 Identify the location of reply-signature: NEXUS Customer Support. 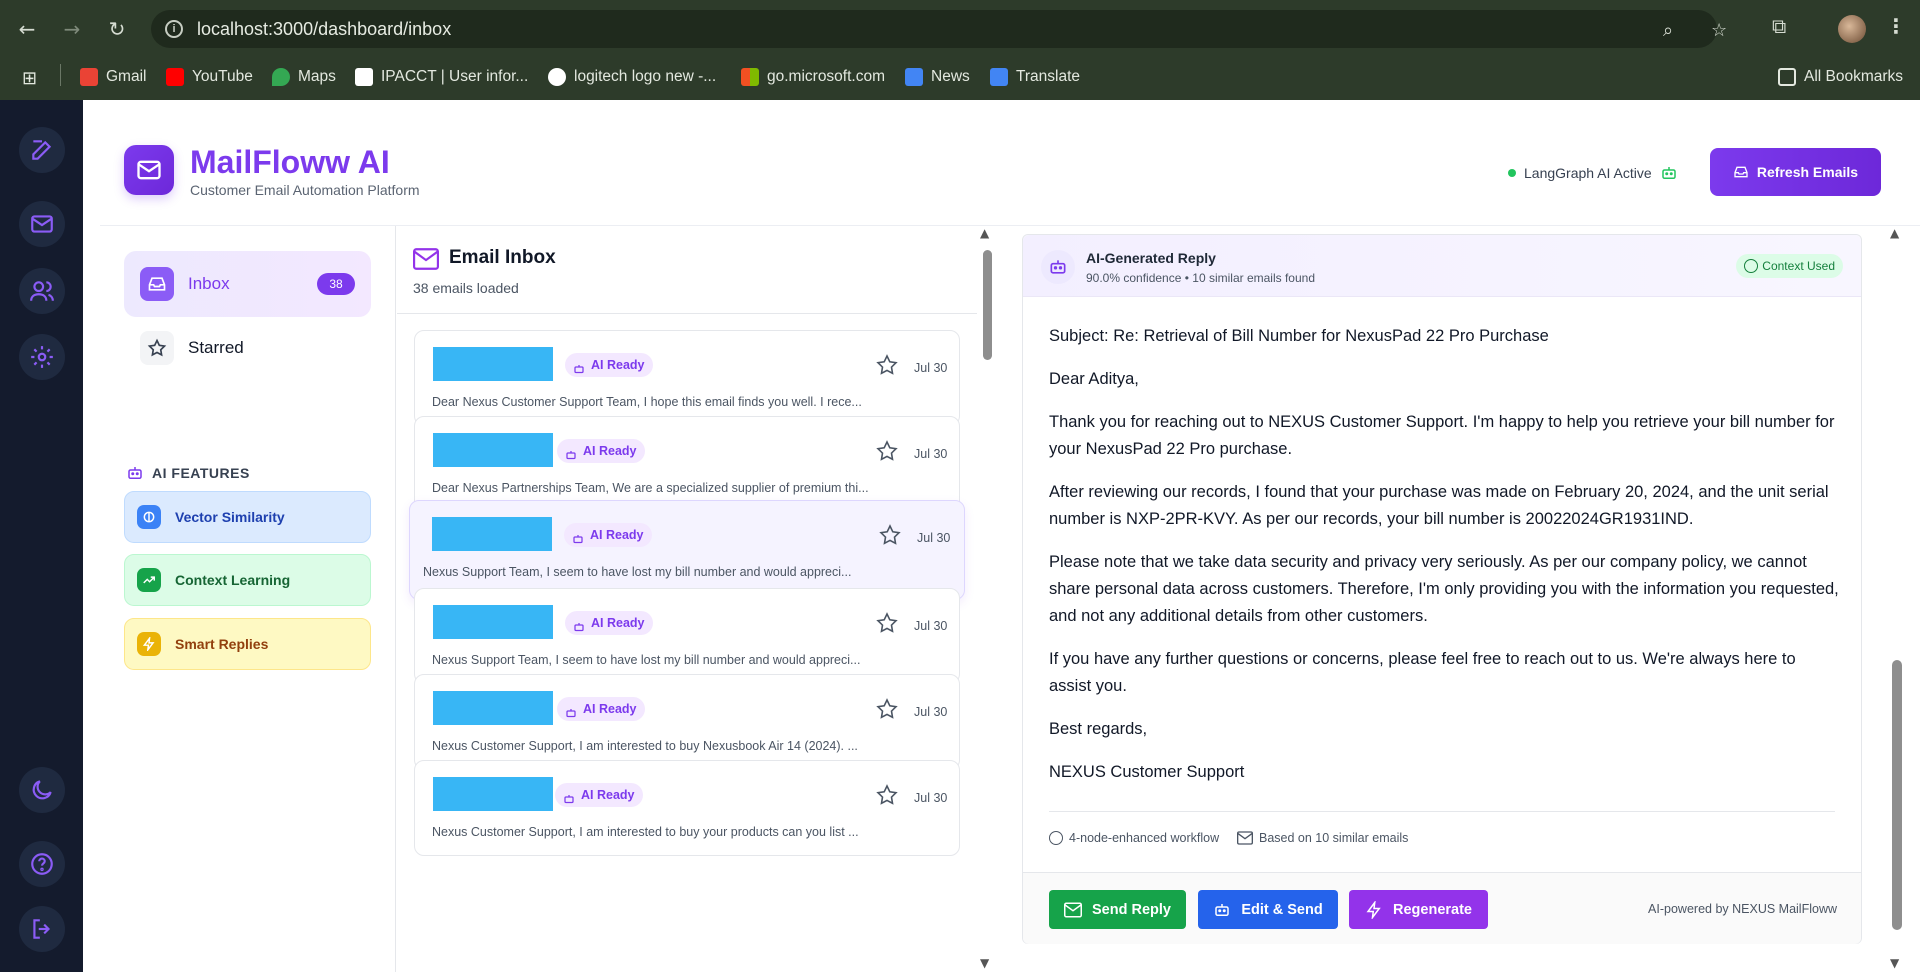
(1147, 772).